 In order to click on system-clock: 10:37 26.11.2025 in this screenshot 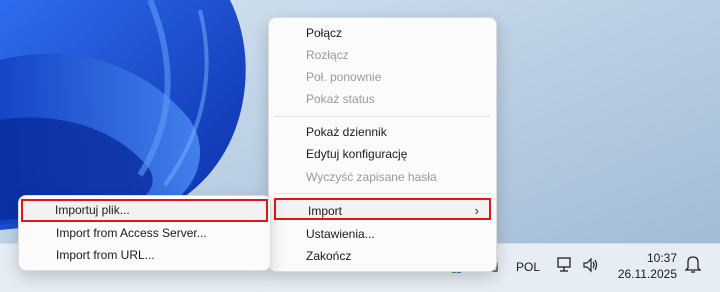, I will do `click(645, 266)`.